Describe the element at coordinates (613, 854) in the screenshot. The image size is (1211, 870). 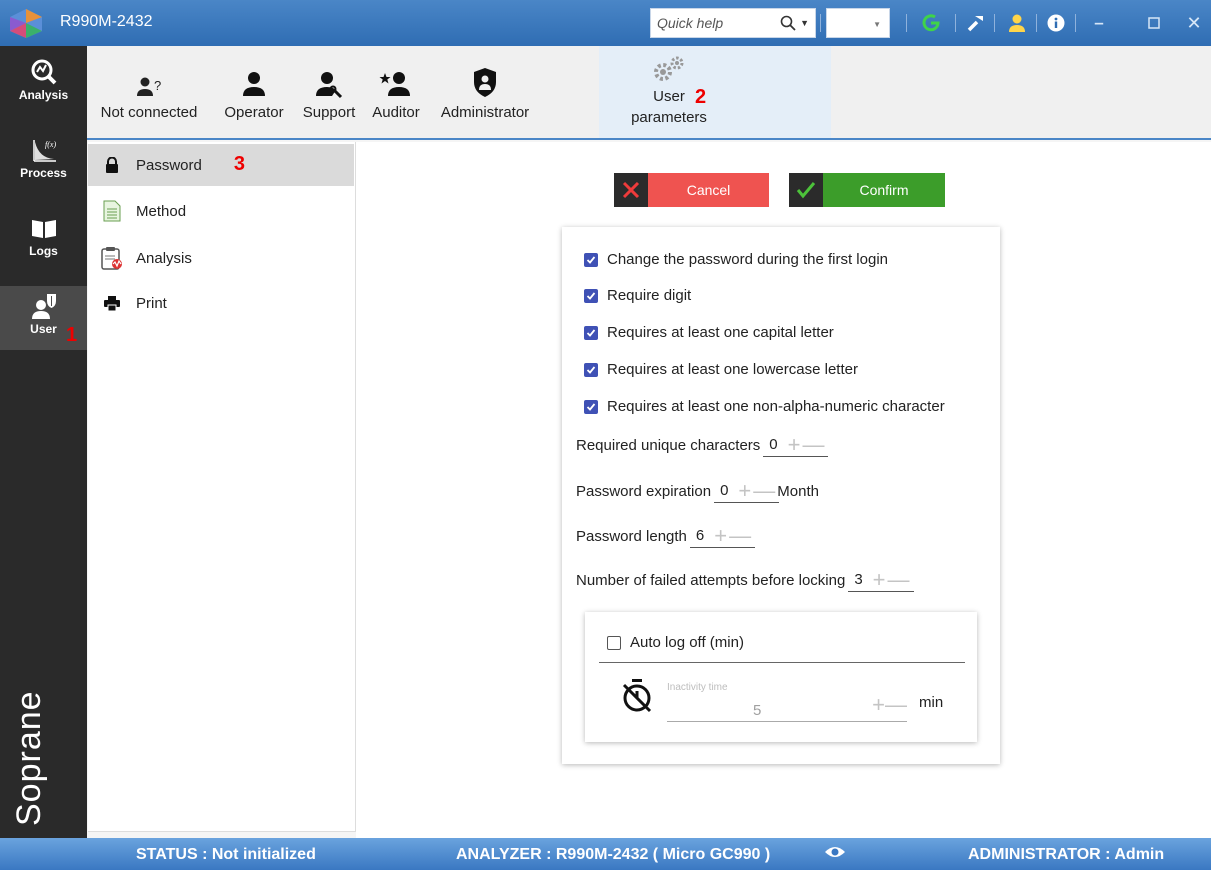
I see `analyzer-text: ANALYZER : R990M-2432 ( Micro GC990 )` at that location.